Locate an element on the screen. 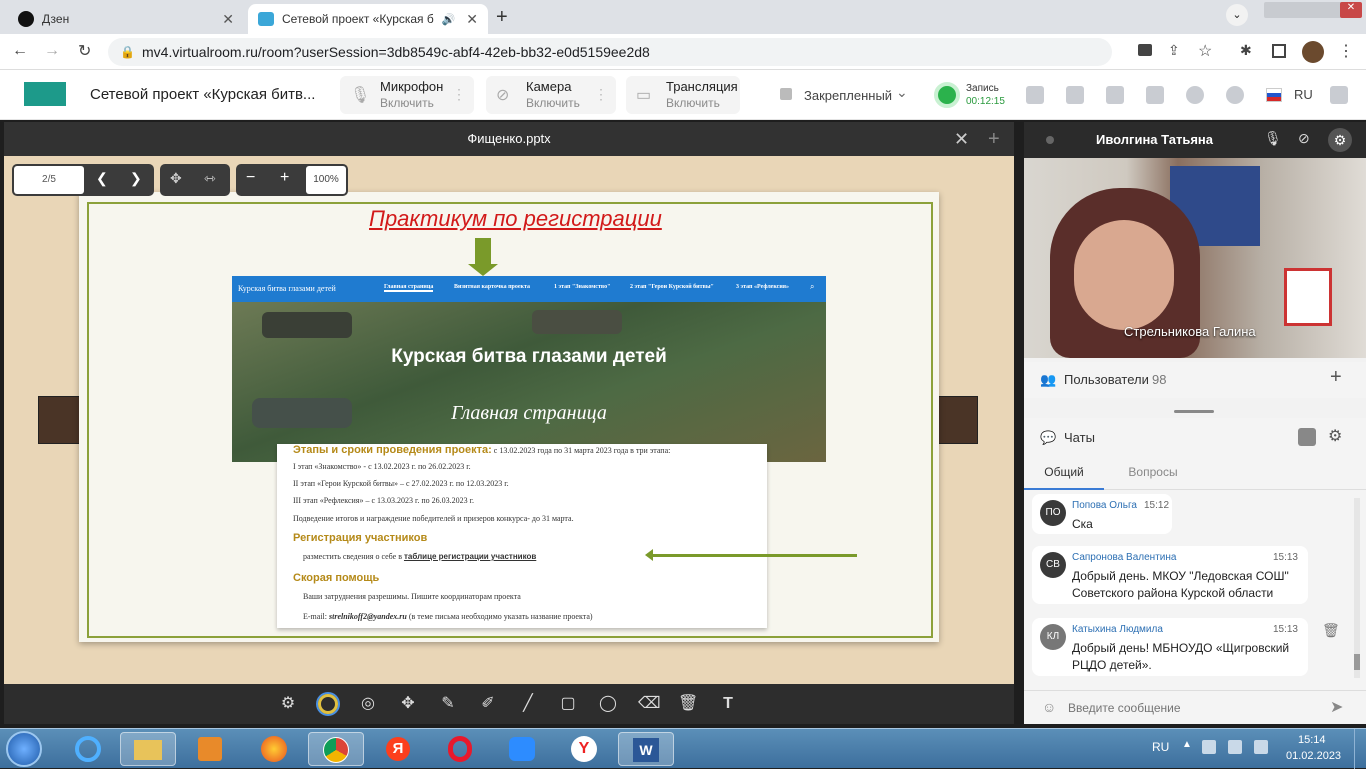  add-icon: + is located at coordinates (994, 139).